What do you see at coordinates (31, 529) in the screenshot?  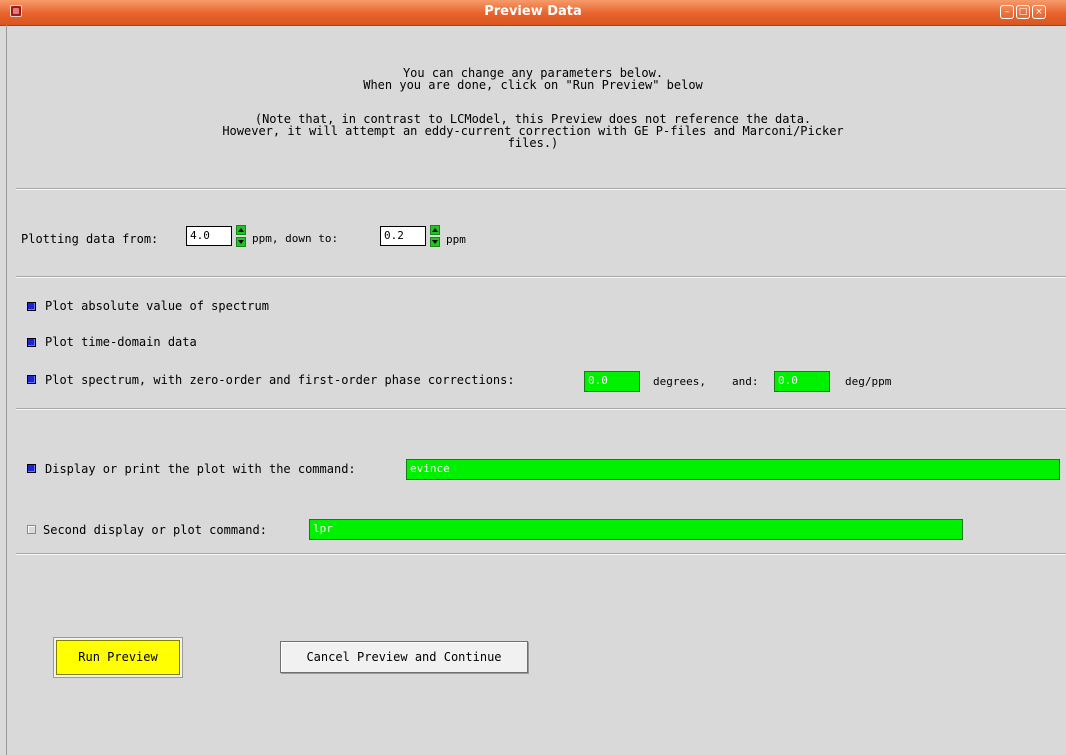 I see `second-command-checkbox` at bounding box center [31, 529].